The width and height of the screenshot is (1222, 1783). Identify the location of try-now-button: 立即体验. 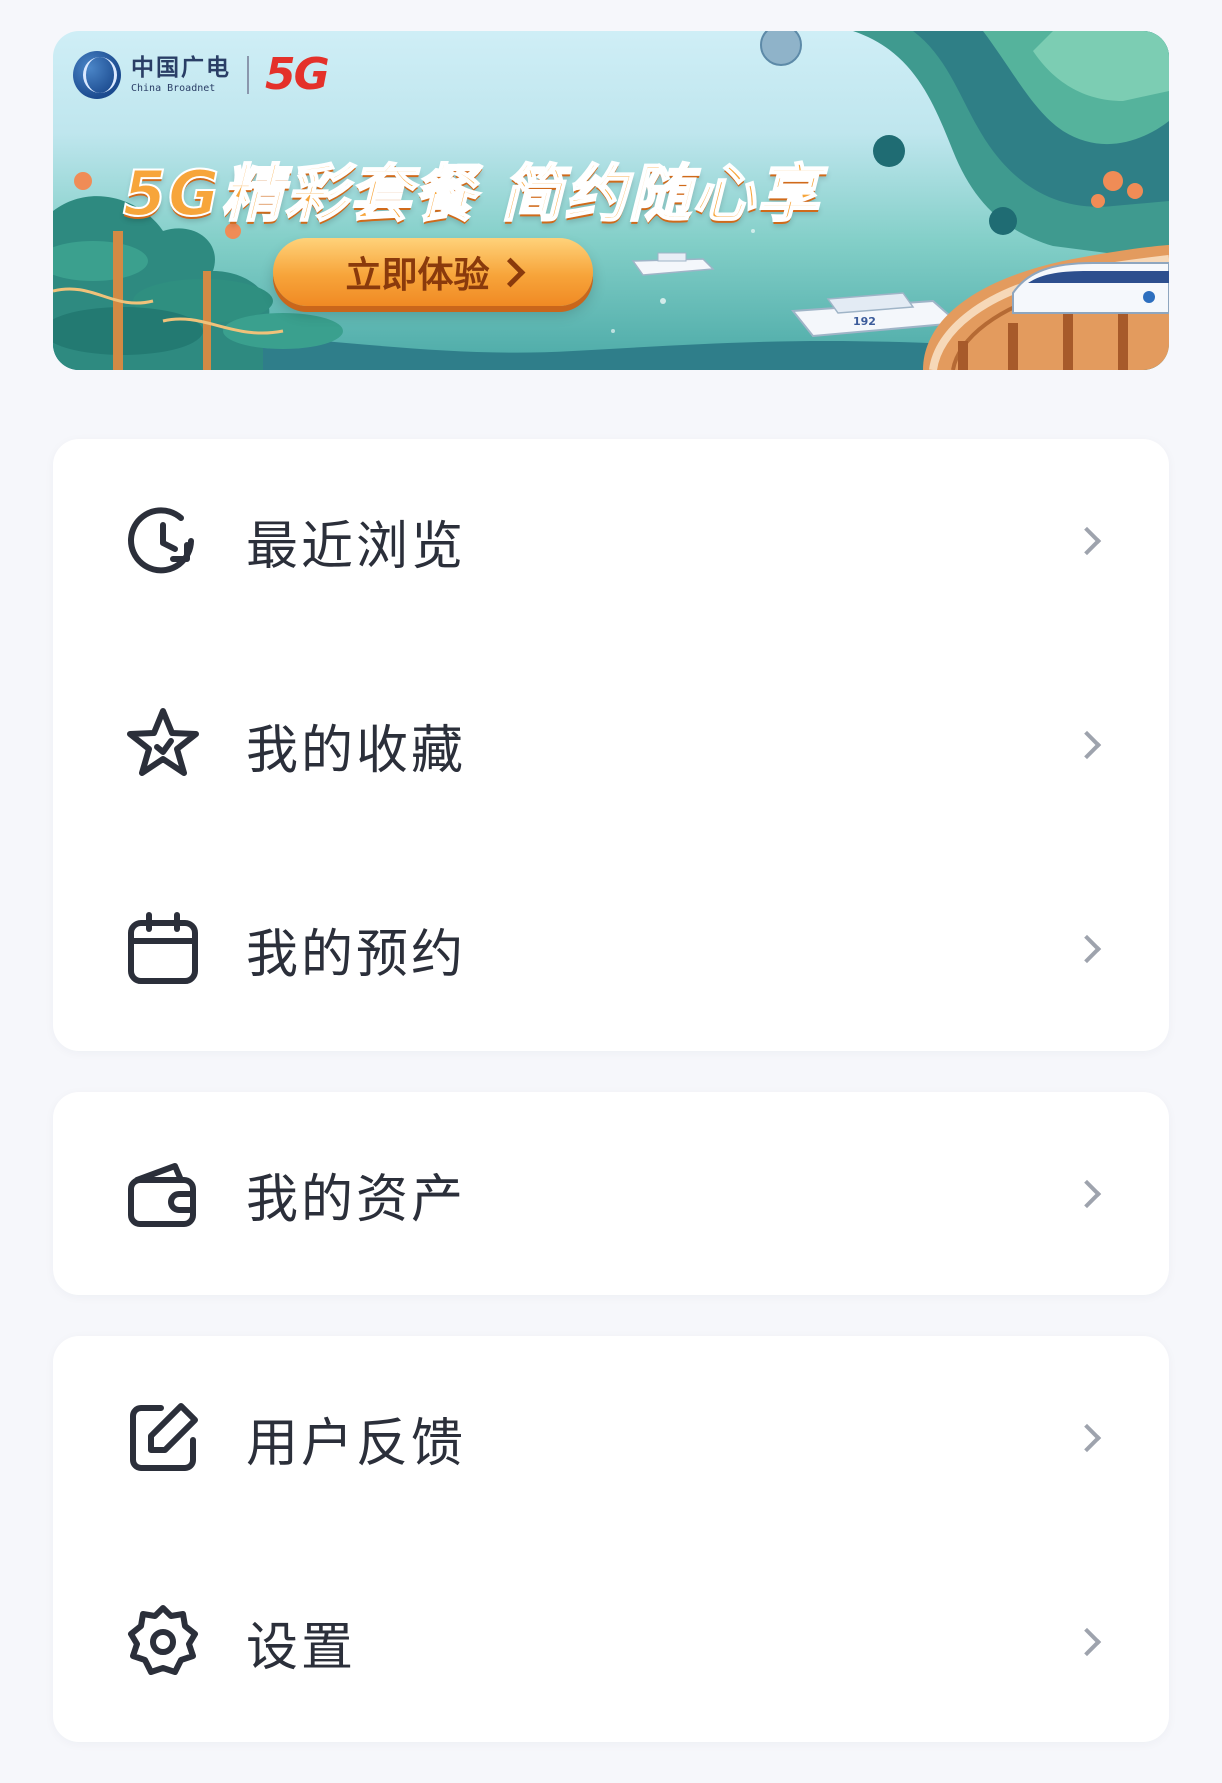
(433, 272).